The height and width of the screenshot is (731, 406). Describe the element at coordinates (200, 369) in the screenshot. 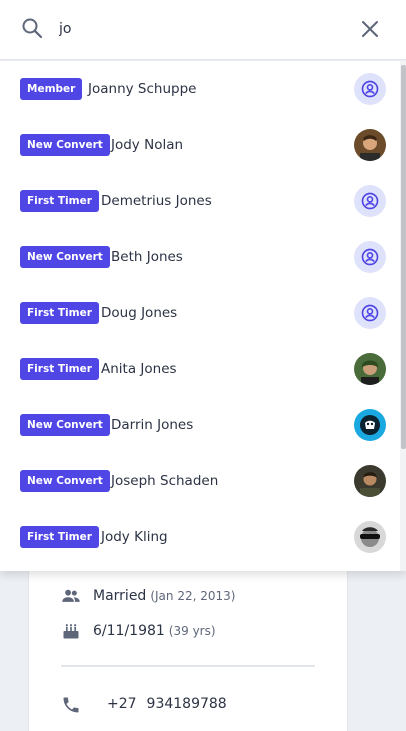

I see `result-row: First Timer Anita Jones` at that location.